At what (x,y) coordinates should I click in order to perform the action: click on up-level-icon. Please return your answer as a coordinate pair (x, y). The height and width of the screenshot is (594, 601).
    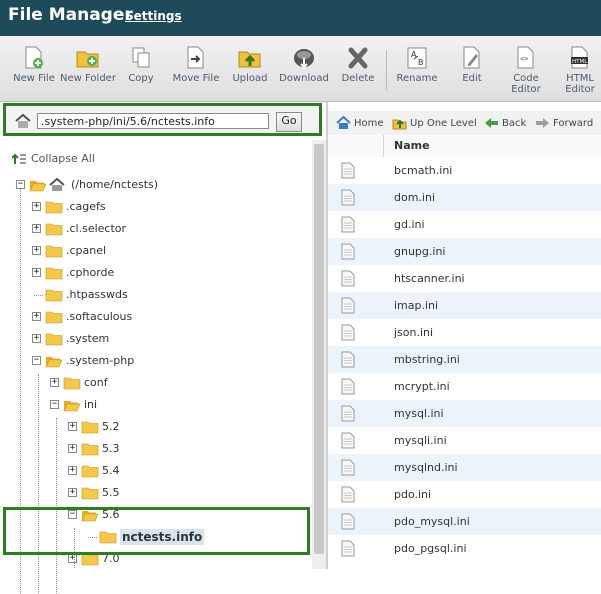
    Looking at the image, I should click on (399, 124).